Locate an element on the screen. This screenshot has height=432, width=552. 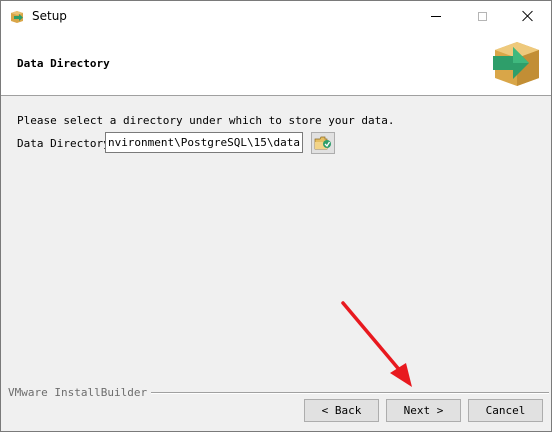
folder-browse-icon is located at coordinates (322, 143).